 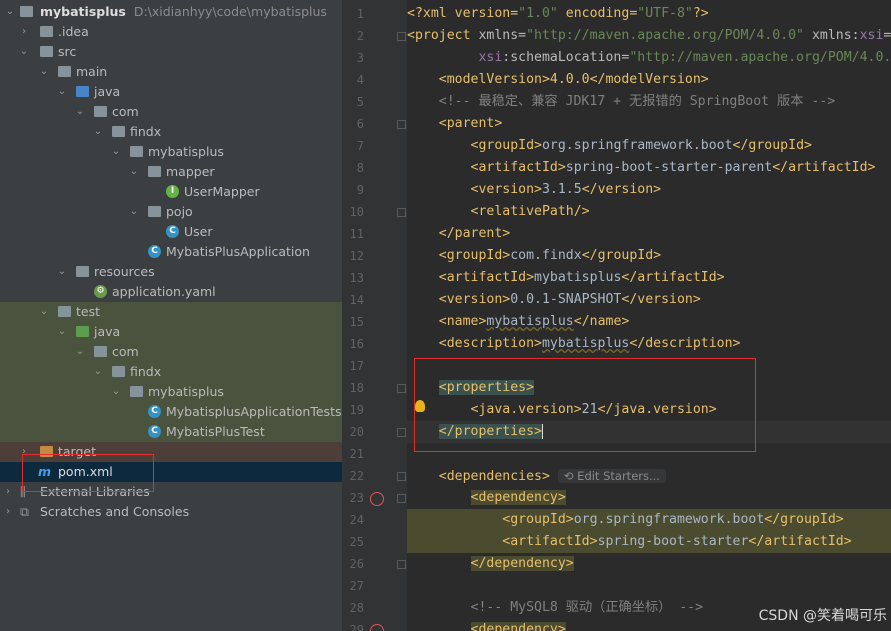 What do you see at coordinates (171, 512) in the screenshot?
I see `tree-item-scratches: › ⧉ Scratches and Consoles` at bounding box center [171, 512].